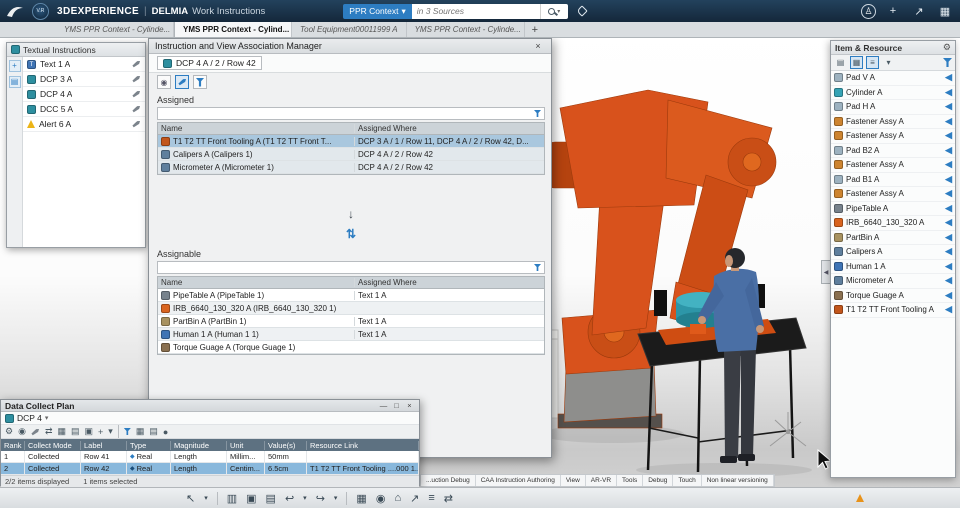  Describe the element at coordinates (349, 29) in the screenshot. I see `tab-tool-equipment: Tool Equipment00011999 A` at that location.